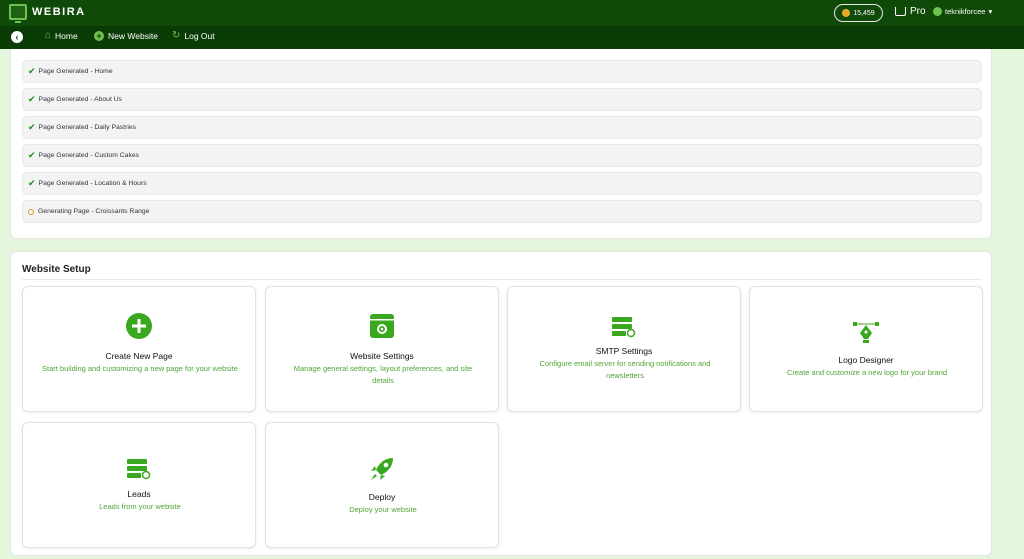 This screenshot has width=1024, height=559. What do you see at coordinates (140, 506) in the screenshot?
I see `card-description: Leads from your website` at bounding box center [140, 506].